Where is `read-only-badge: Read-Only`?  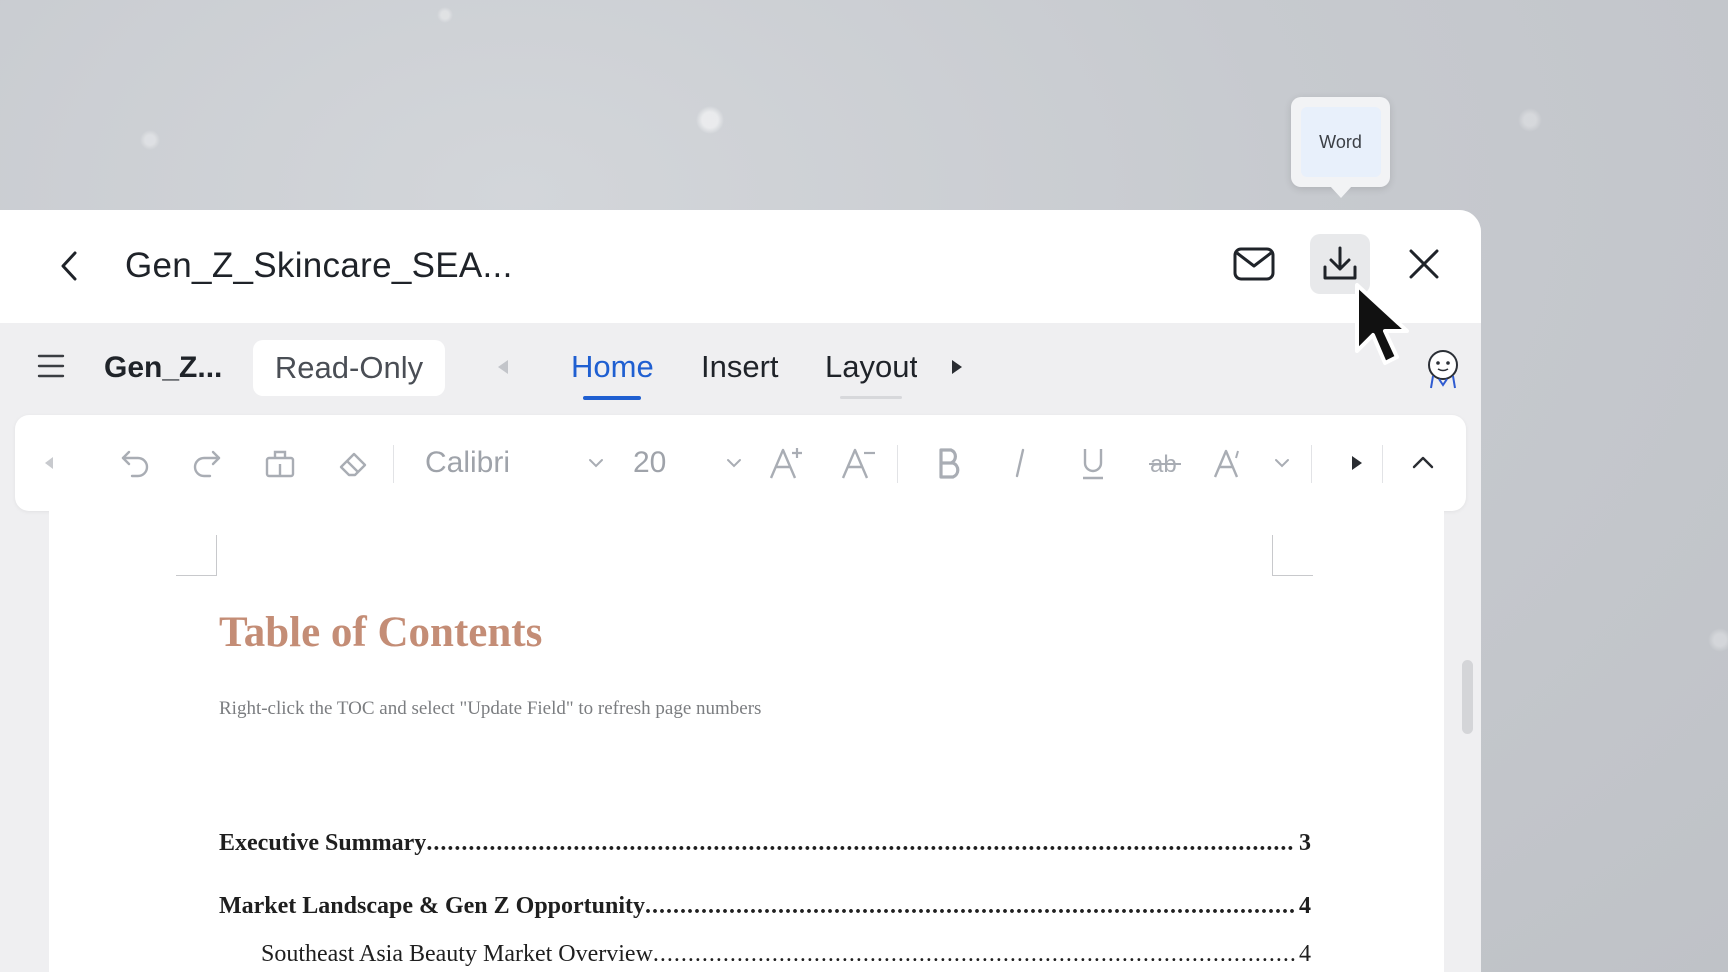 read-only-badge: Read-Only is located at coordinates (349, 368).